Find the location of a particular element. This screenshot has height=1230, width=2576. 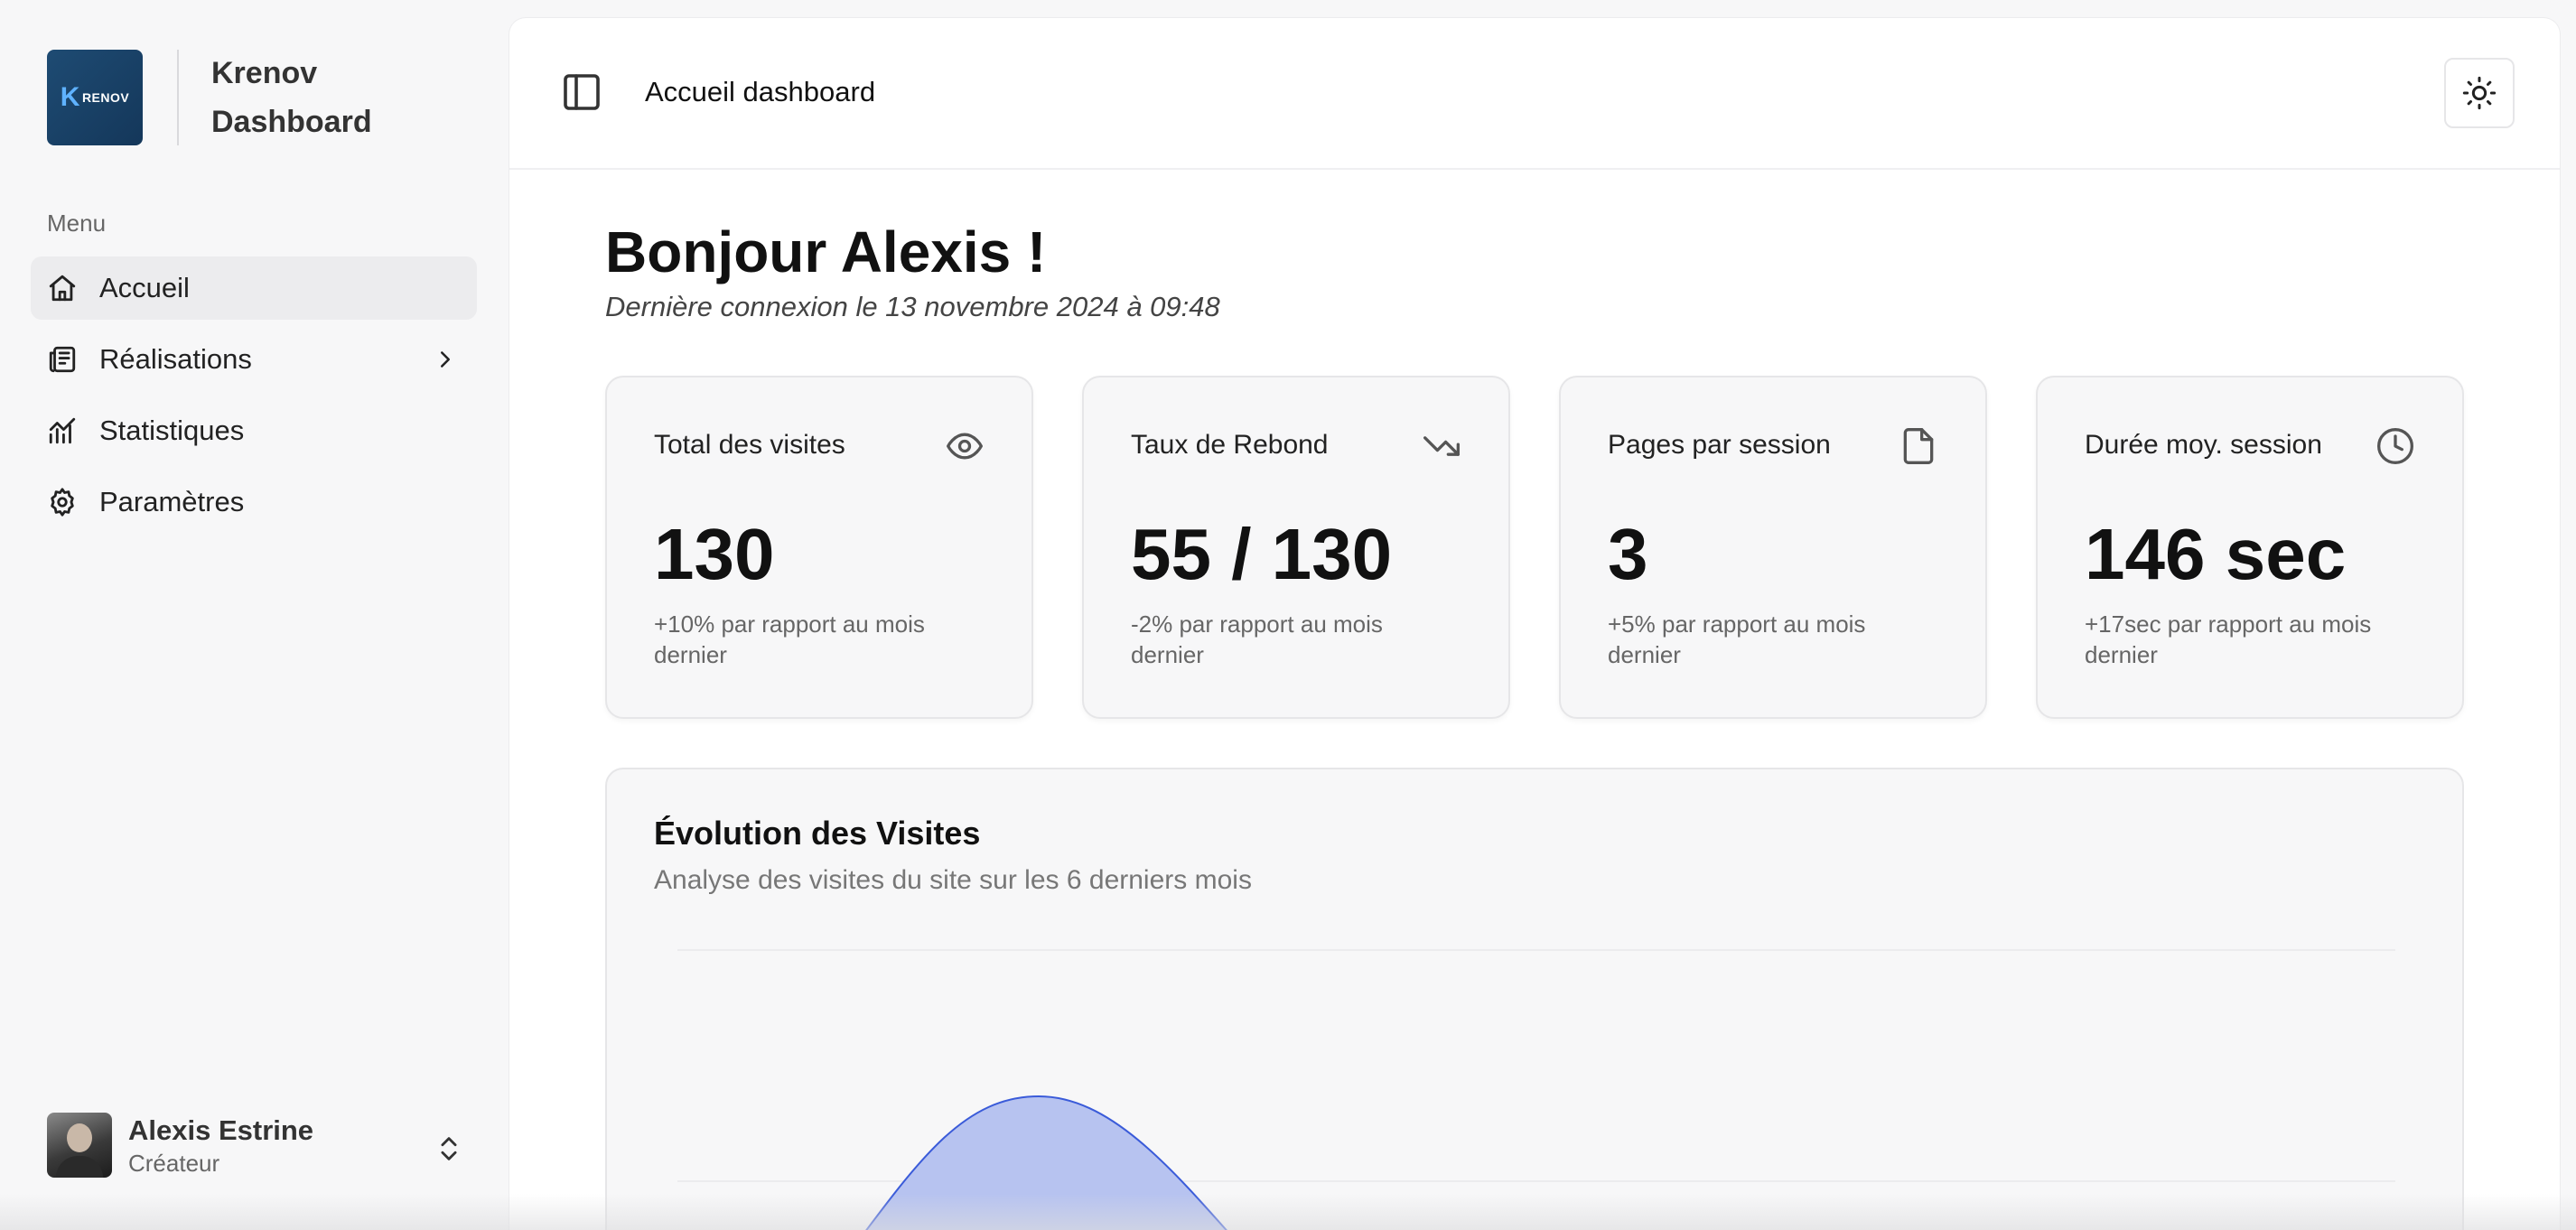

stat-card-note: +17sec par rapport au mois dernier is located at coordinates (2228, 639).